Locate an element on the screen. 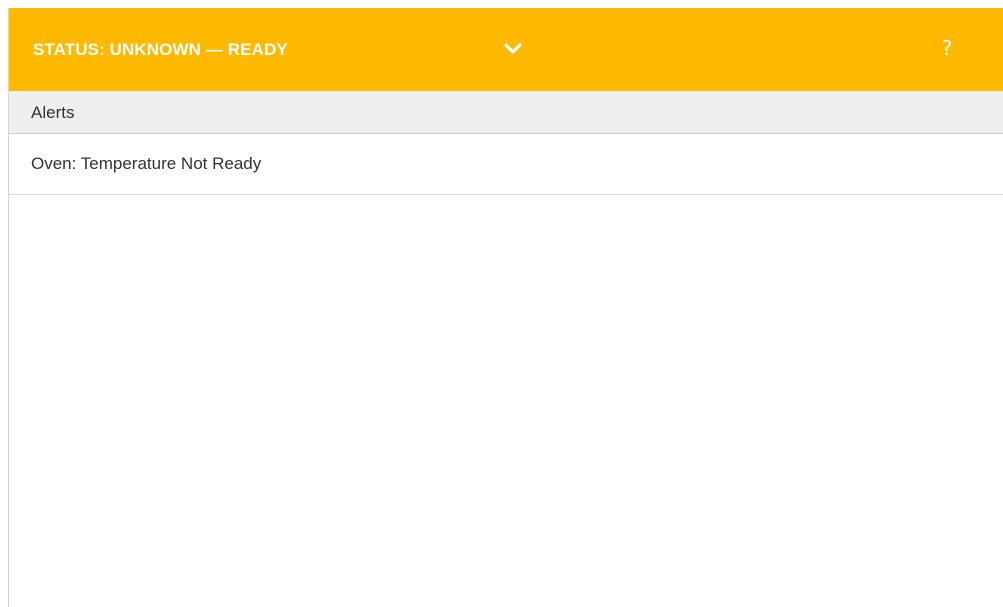  alerts-section-header: Alerts is located at coordinates (506, 112).